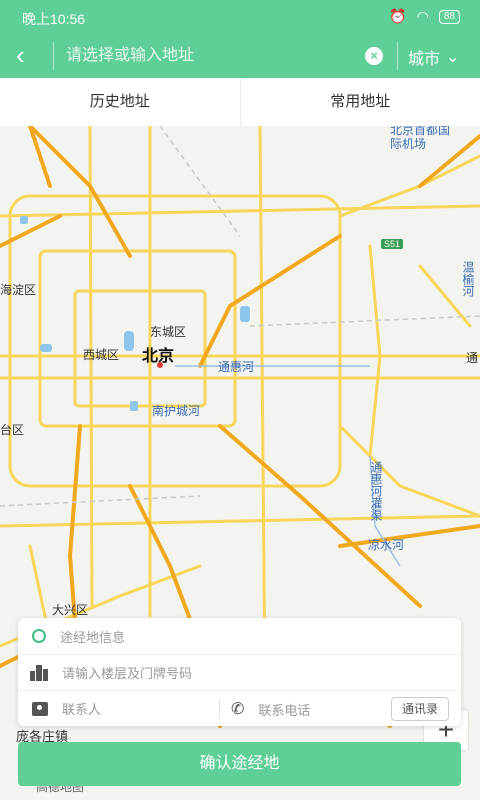 The width and height of the screenshot is (480, 800). I want to click on search-bar: ‹ × 城市 ⌄, so click(240, 56).